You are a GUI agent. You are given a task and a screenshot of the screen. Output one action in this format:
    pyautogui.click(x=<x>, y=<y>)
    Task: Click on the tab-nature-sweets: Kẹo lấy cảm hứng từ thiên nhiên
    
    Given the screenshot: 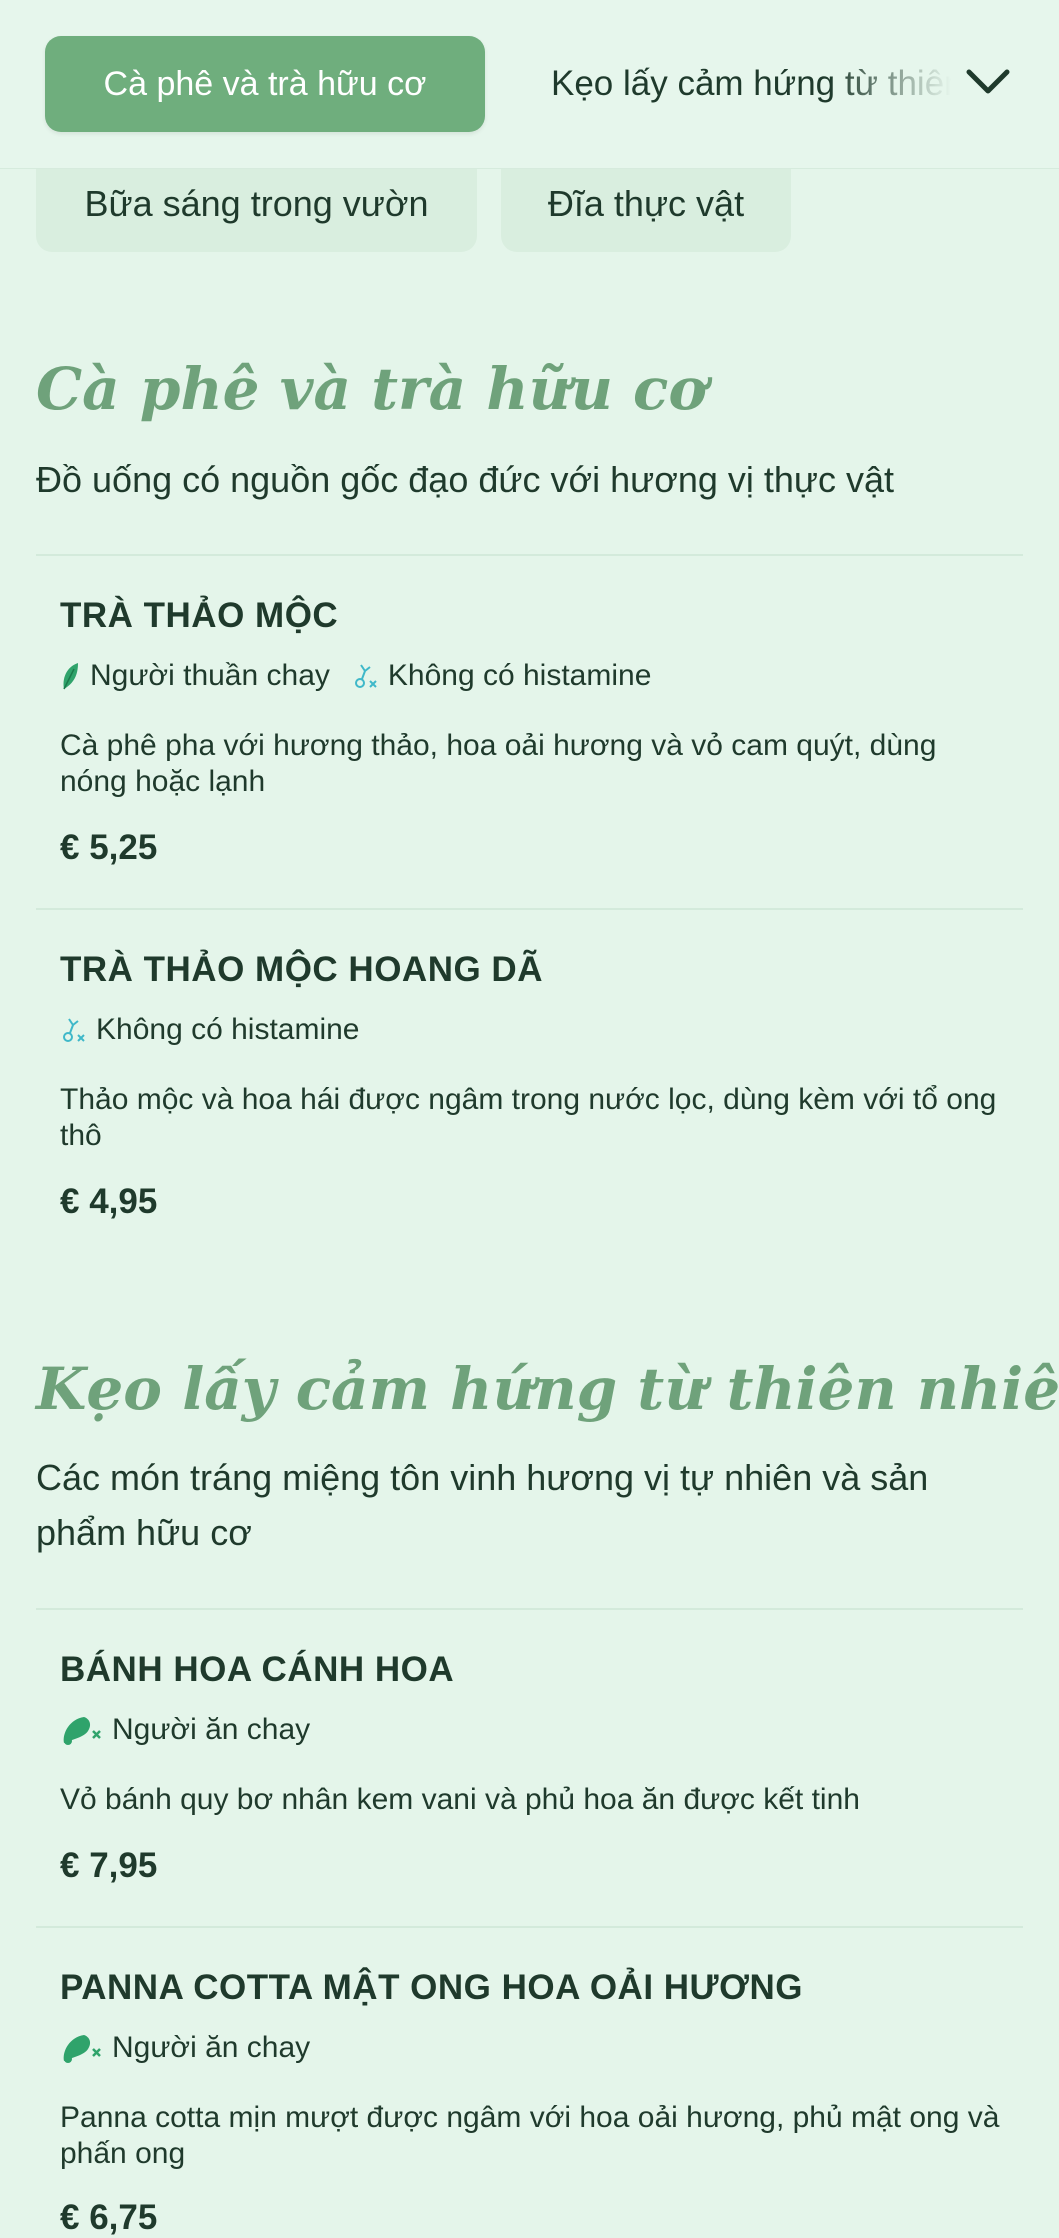 What is the action you would take?
    pyautogui.click(x=751, y=84)
    